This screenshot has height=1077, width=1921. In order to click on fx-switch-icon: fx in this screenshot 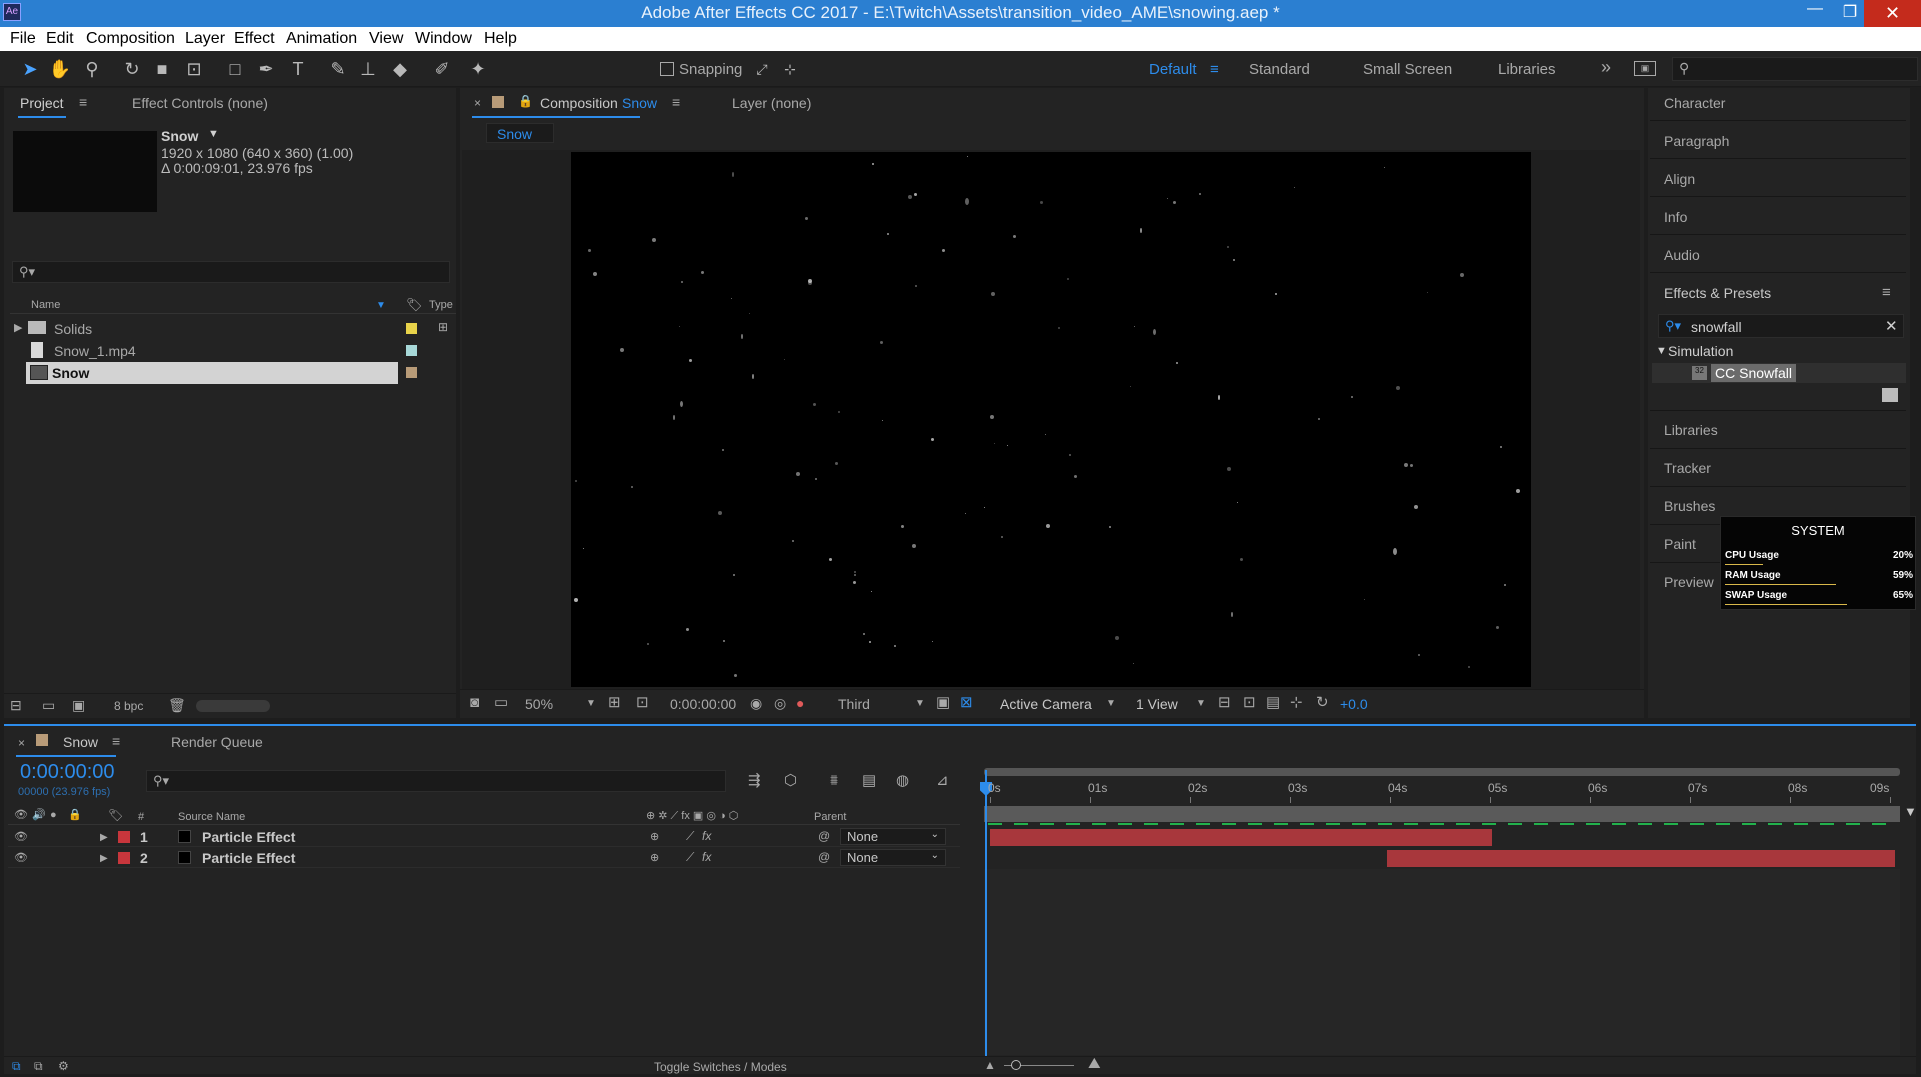, I will do `click(706, 857)`.